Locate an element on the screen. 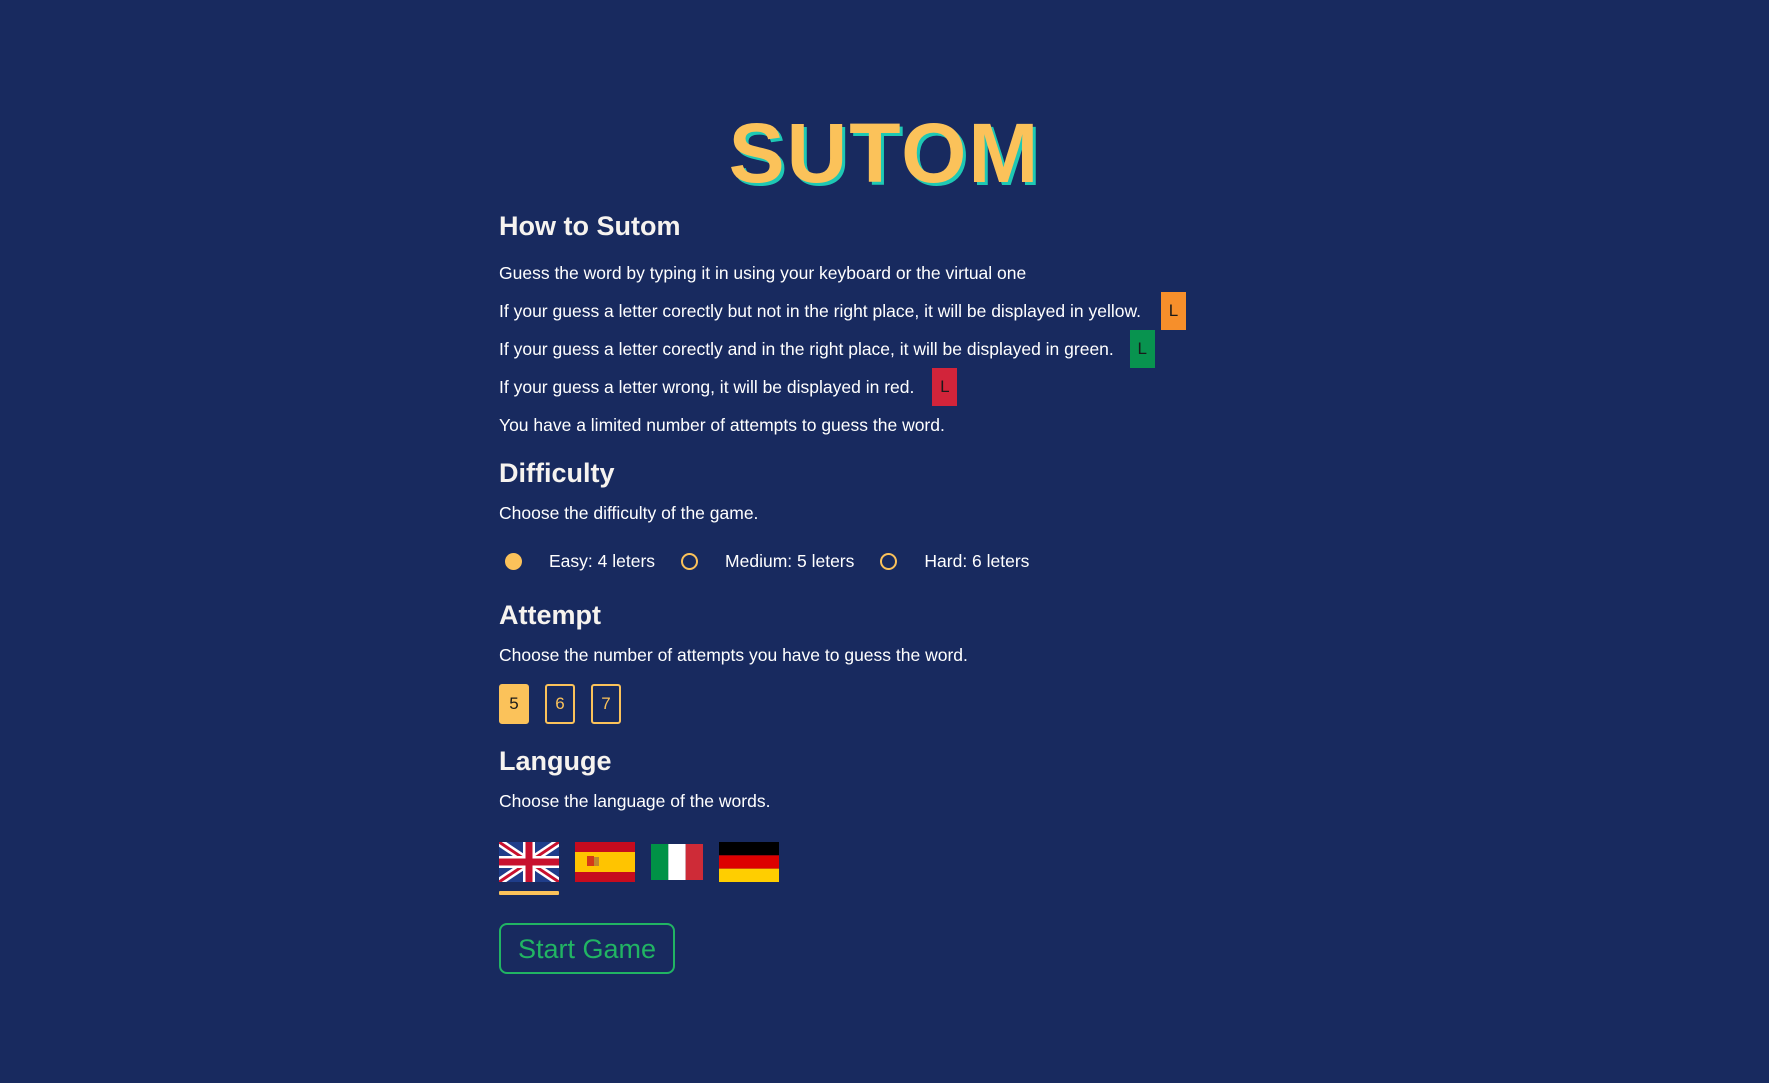 The image size is (1769, 1083). language-option-germany is located at coordinates (749, 862).